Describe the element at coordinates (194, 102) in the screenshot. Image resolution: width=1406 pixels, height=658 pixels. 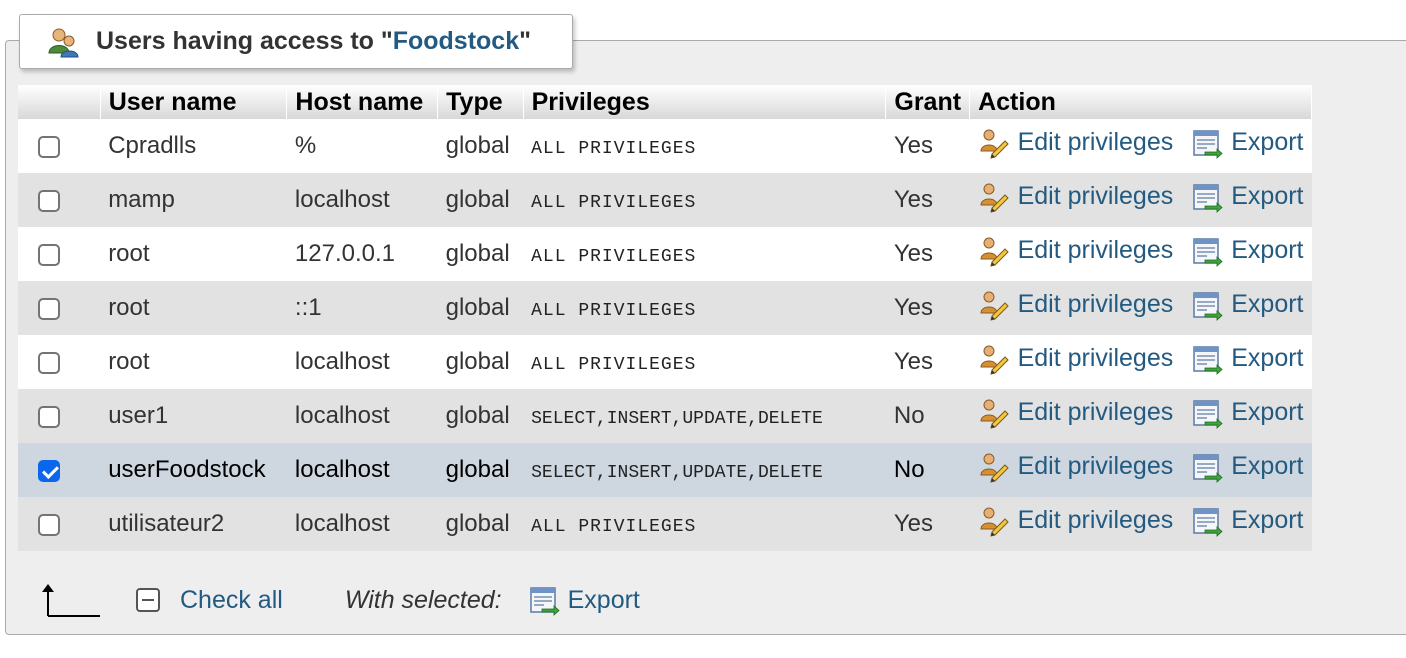
I see `col-user-name: User name` at that location.